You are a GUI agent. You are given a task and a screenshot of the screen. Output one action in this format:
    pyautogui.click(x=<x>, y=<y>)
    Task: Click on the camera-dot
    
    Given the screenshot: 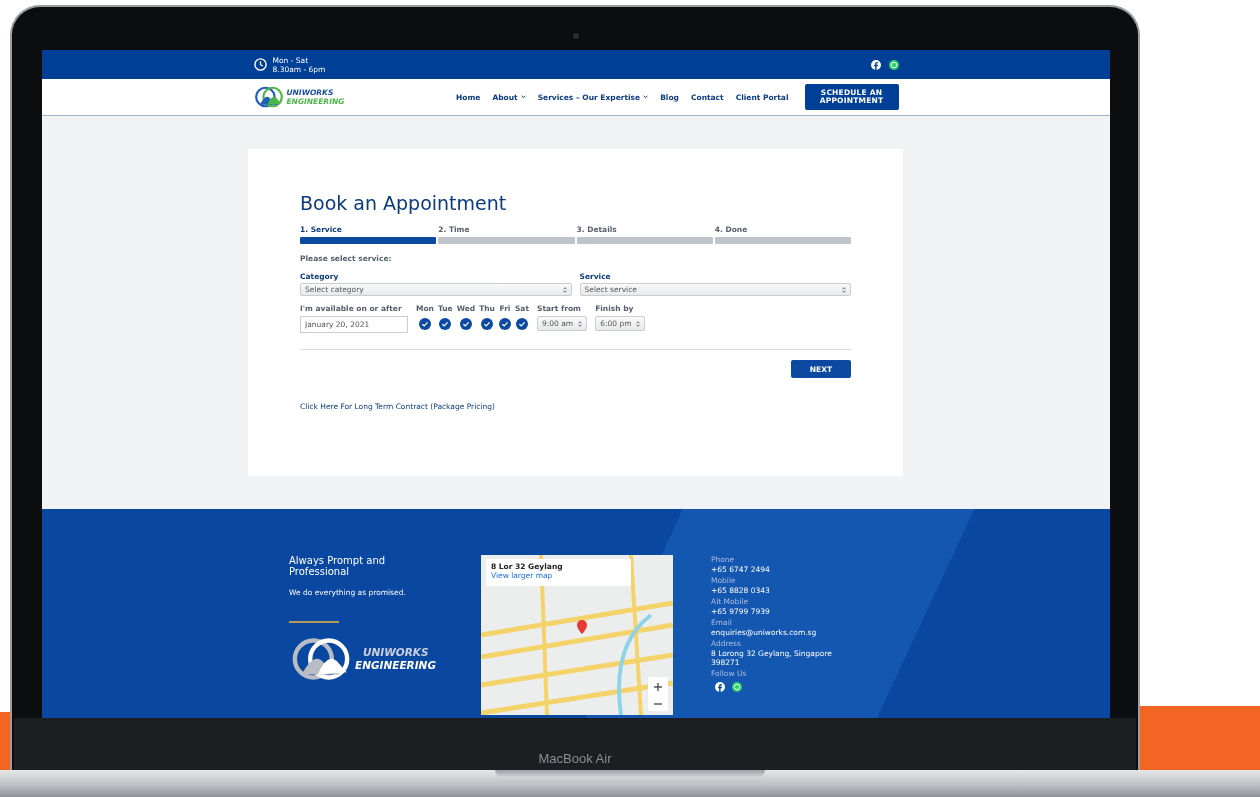 What is the action you would take?
    pyautogui.click(x=576, y=36)
    